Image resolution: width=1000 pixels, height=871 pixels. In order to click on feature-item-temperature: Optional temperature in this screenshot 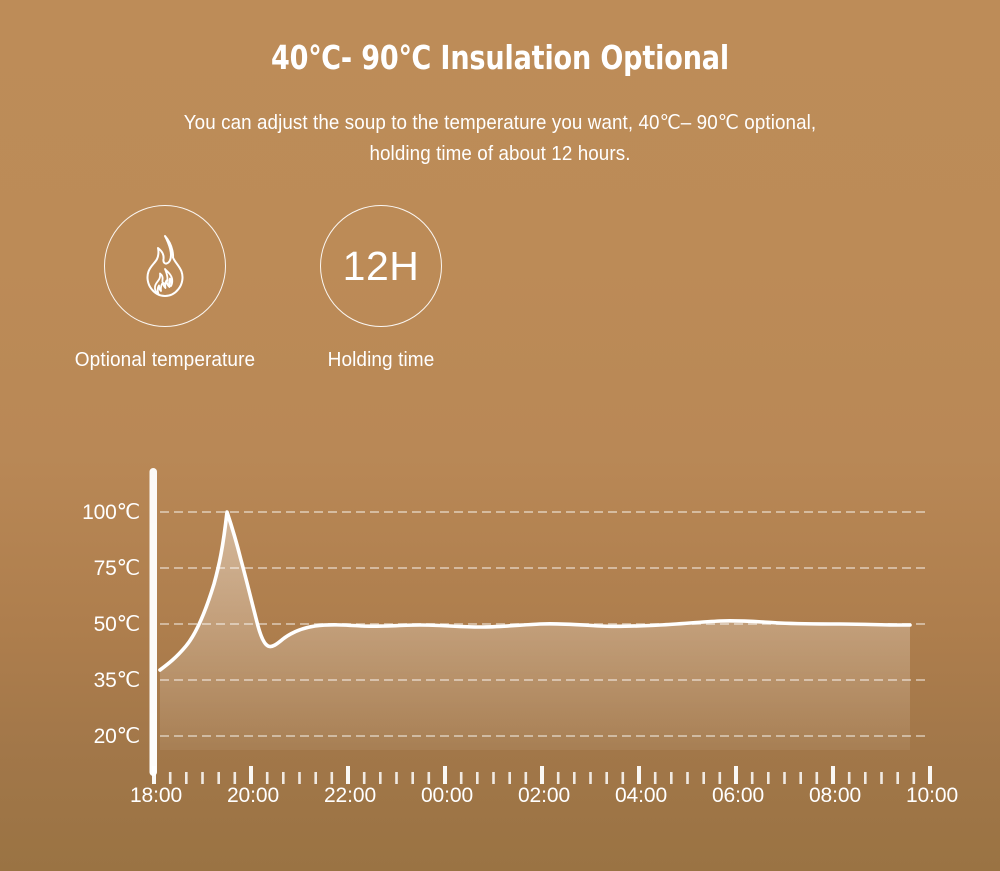, I will do `click(165, 288)`.